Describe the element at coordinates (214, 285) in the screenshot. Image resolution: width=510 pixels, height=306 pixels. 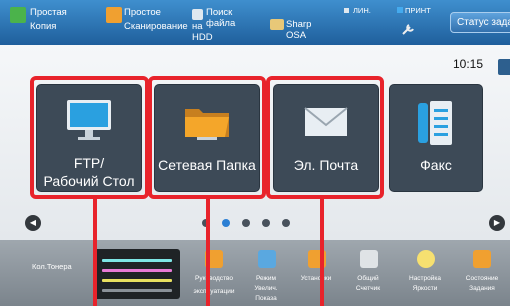
I see `manual-label: Руководство эксплуатации` at that location.